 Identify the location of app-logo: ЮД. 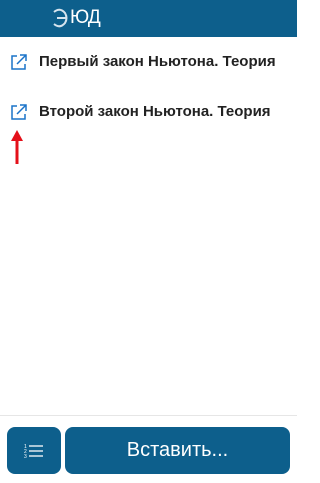
(75, 18).